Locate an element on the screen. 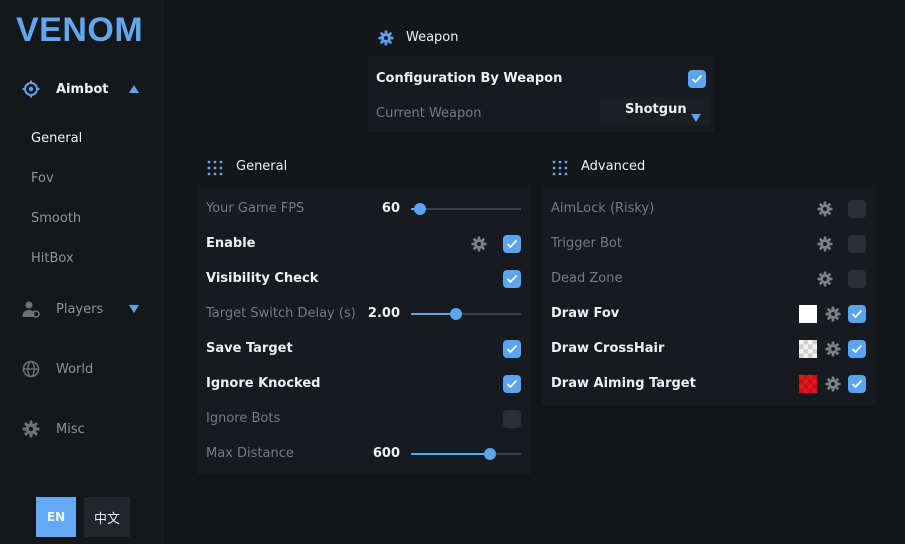 The height and width of the screenshot is (544, 905). weapon-panel-header: Weapon is located at coordinates (541, 38).